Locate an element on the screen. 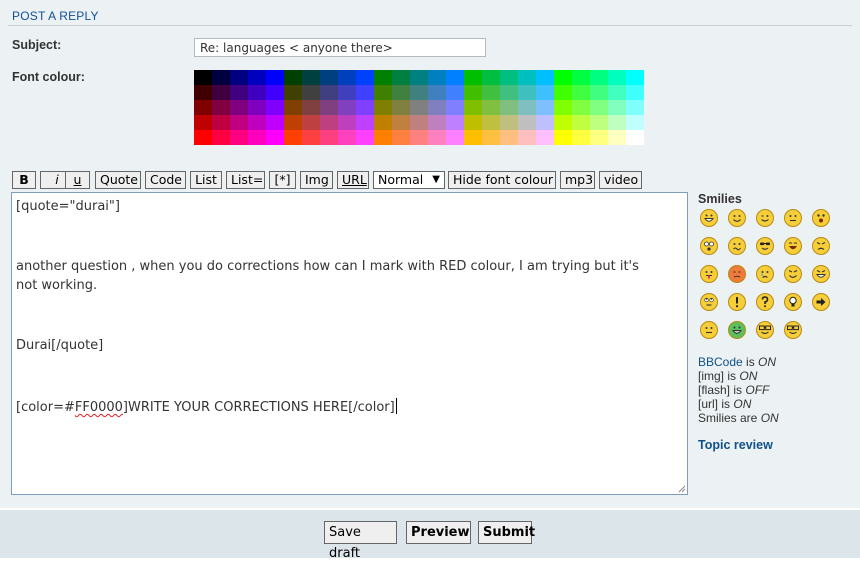  mp3-button: mp3 is located at coordinates (577, 180).